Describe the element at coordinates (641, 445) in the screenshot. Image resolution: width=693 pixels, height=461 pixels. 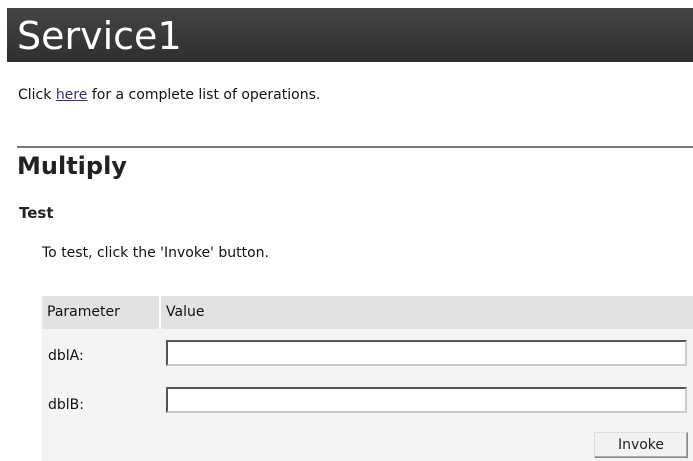
I see `invoke-button: Invoke` at that location.